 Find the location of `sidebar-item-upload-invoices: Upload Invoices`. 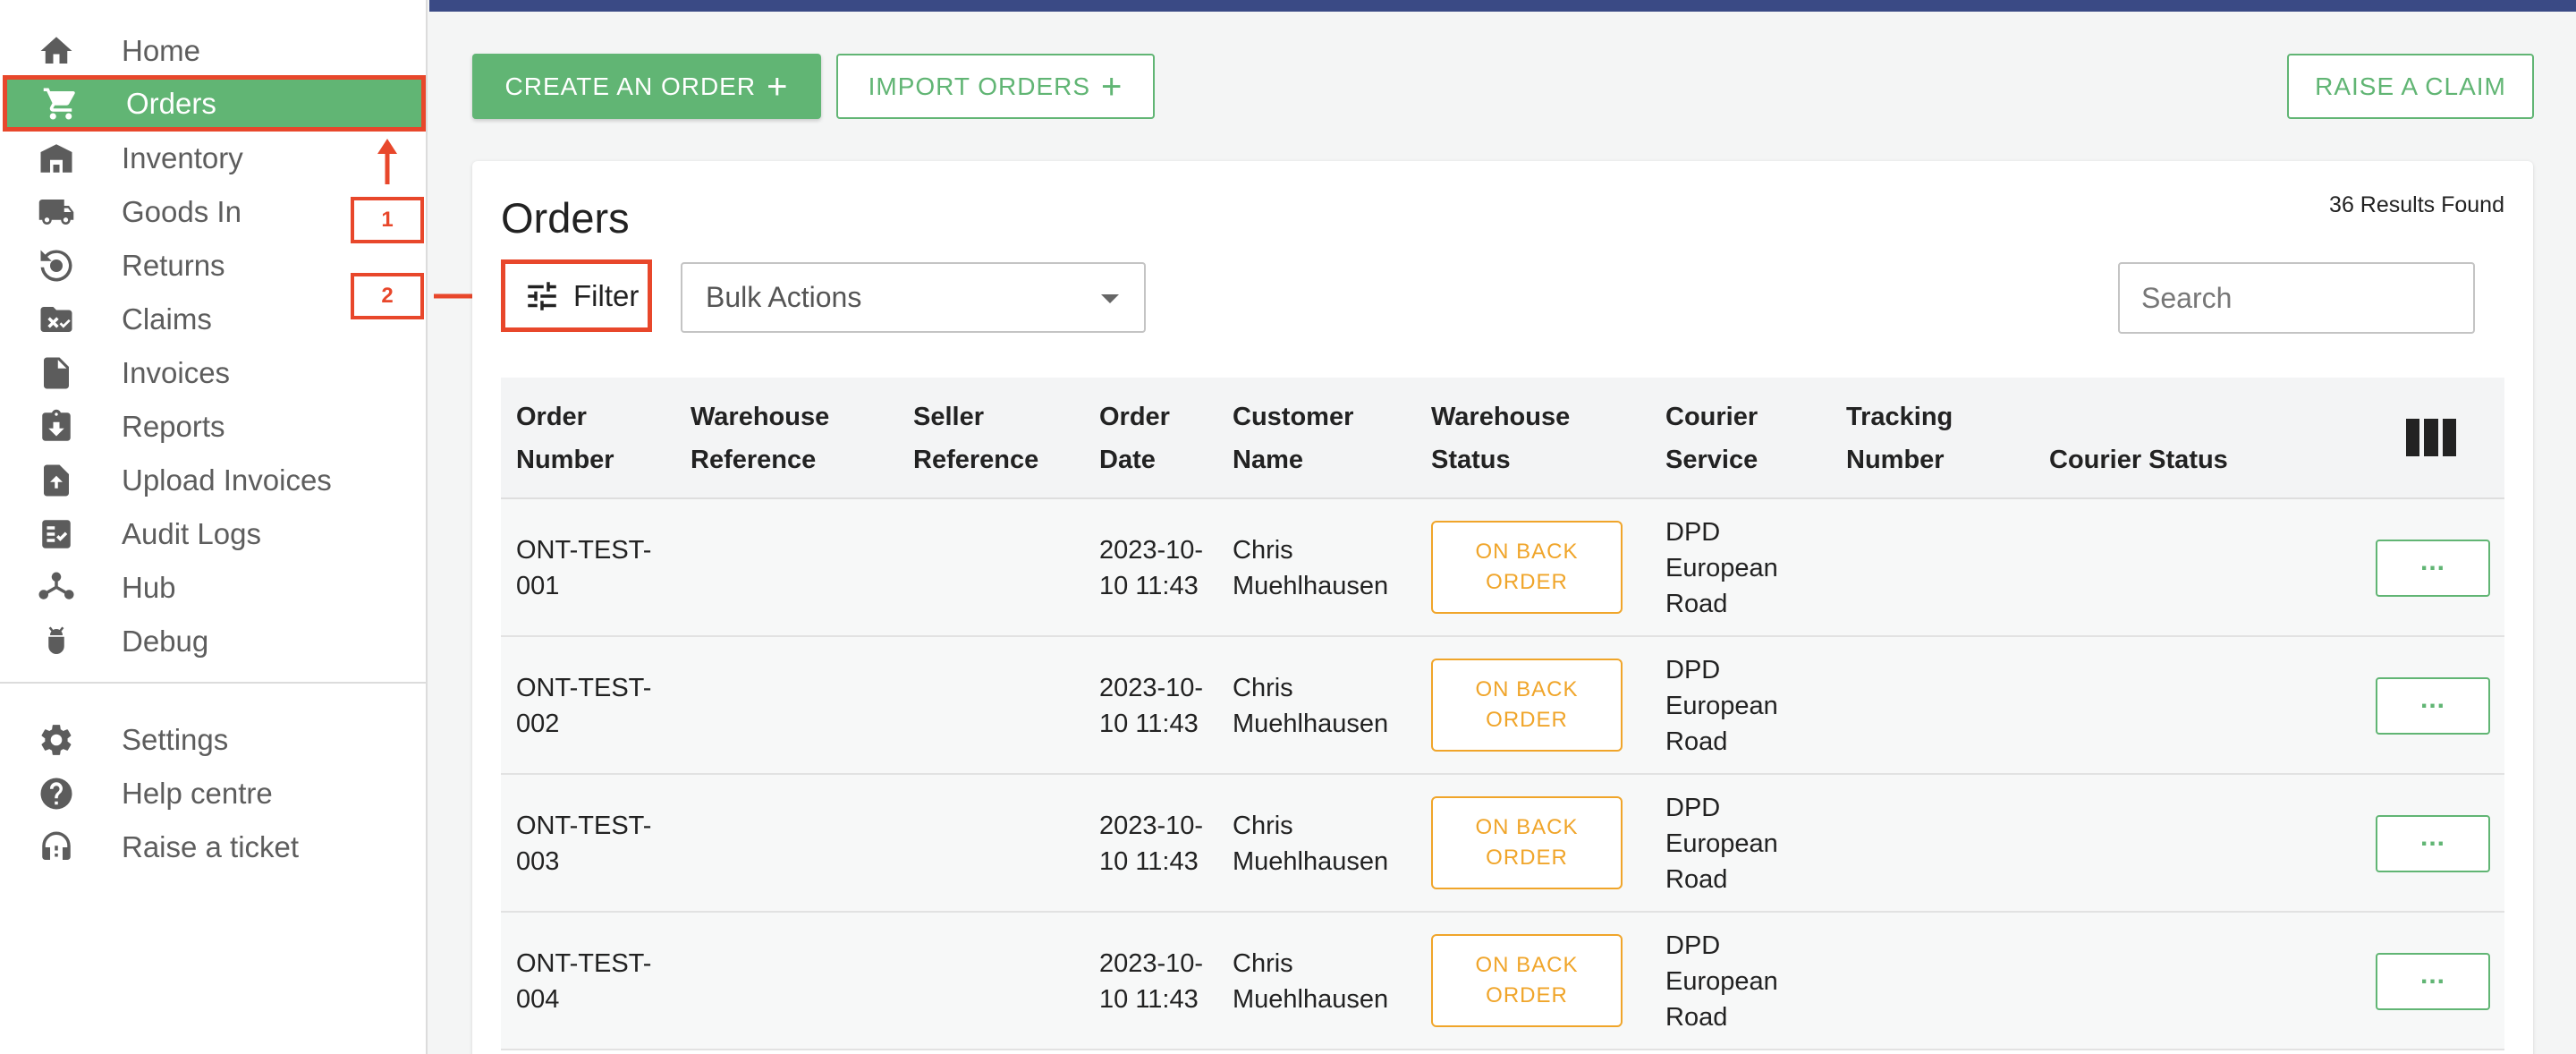

sidebar-item-upload-invoices: Upload Invoices is located at coordinates (214, 480).